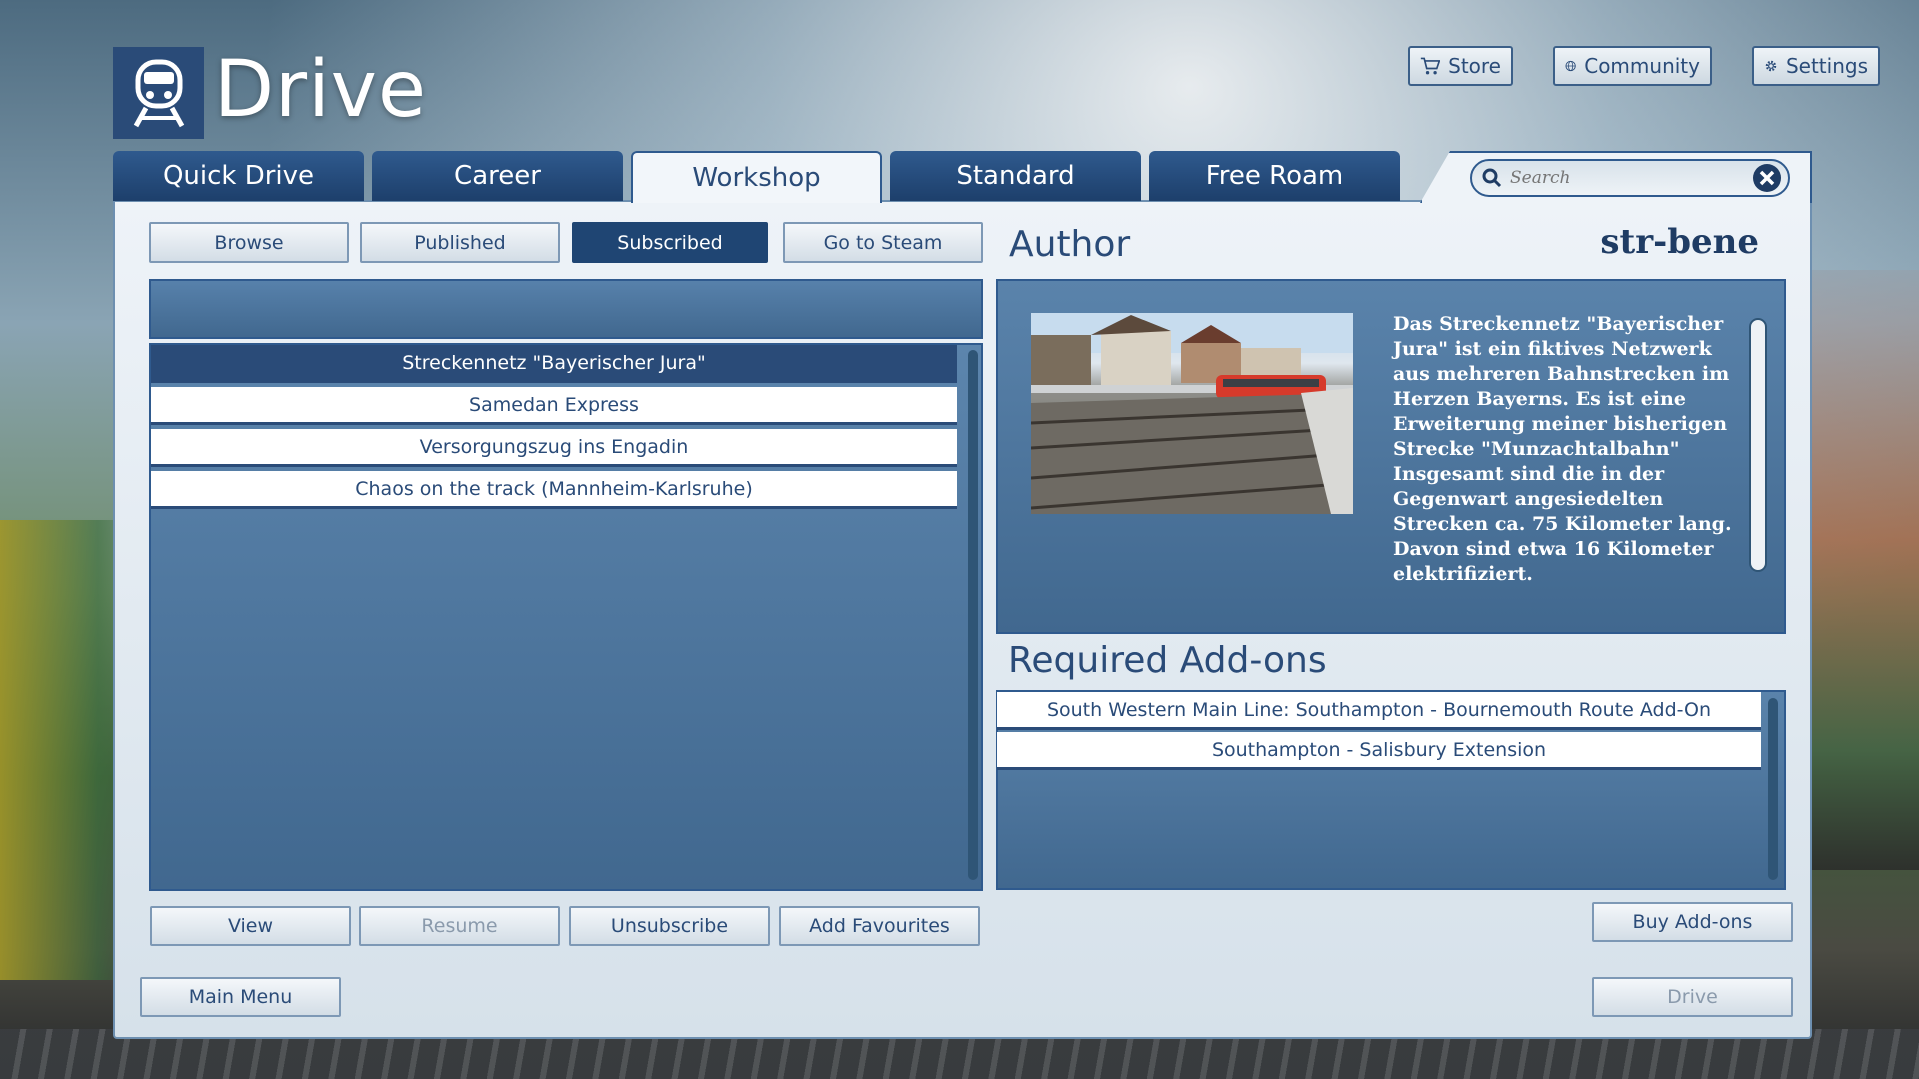  I want to click on list-item: Chaos on the track (Mannheim-Karlsruhe), so click(554, 490).